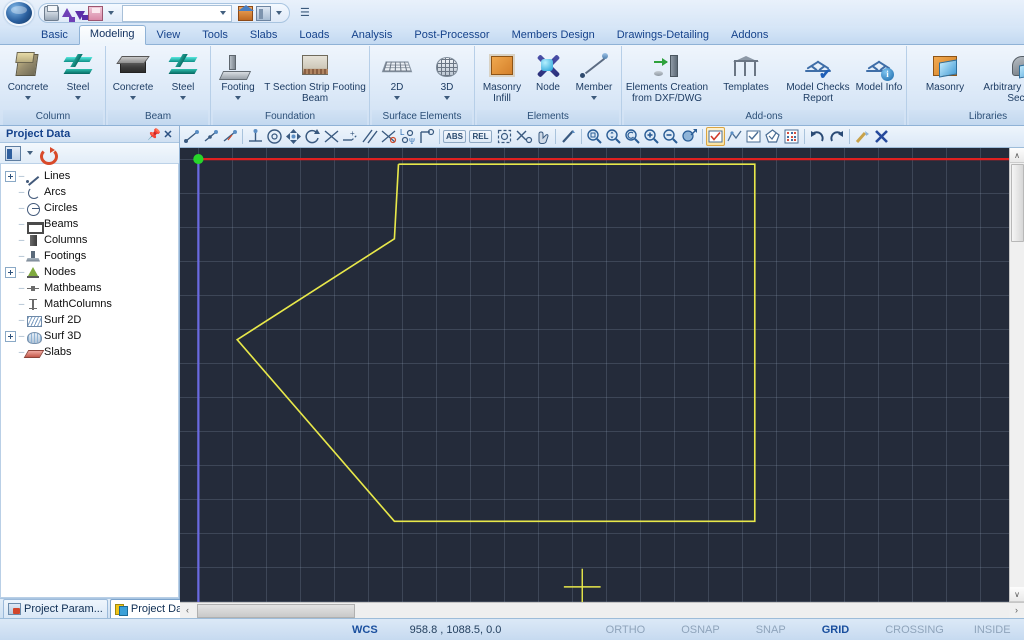  What do you see at coordinates (407, 136) in the screenshot?
I see `snap-length-tool-icon: LΨ` at bounding box center [407, 136].